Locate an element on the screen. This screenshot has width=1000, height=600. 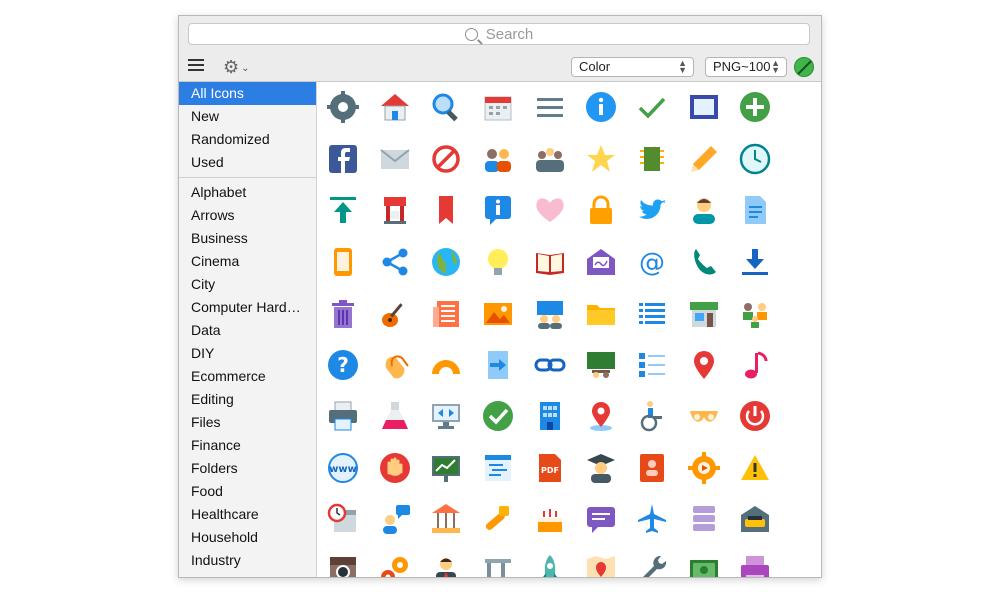
map-pin-icon is located at coordinates (601, 416).